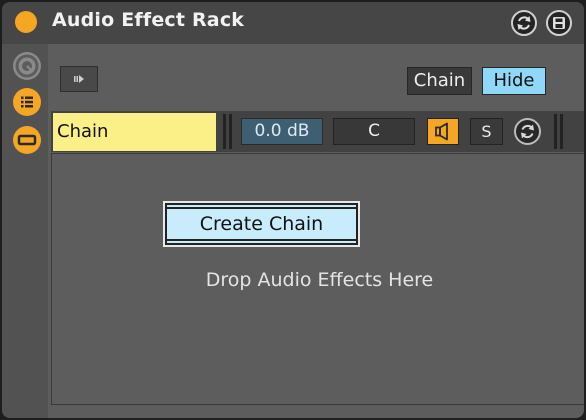 The height and width of the screenshot is (420, 586). Describe the element at coordinates (374, 131) in the screenshot. I see `chain-pan: C` at that location.